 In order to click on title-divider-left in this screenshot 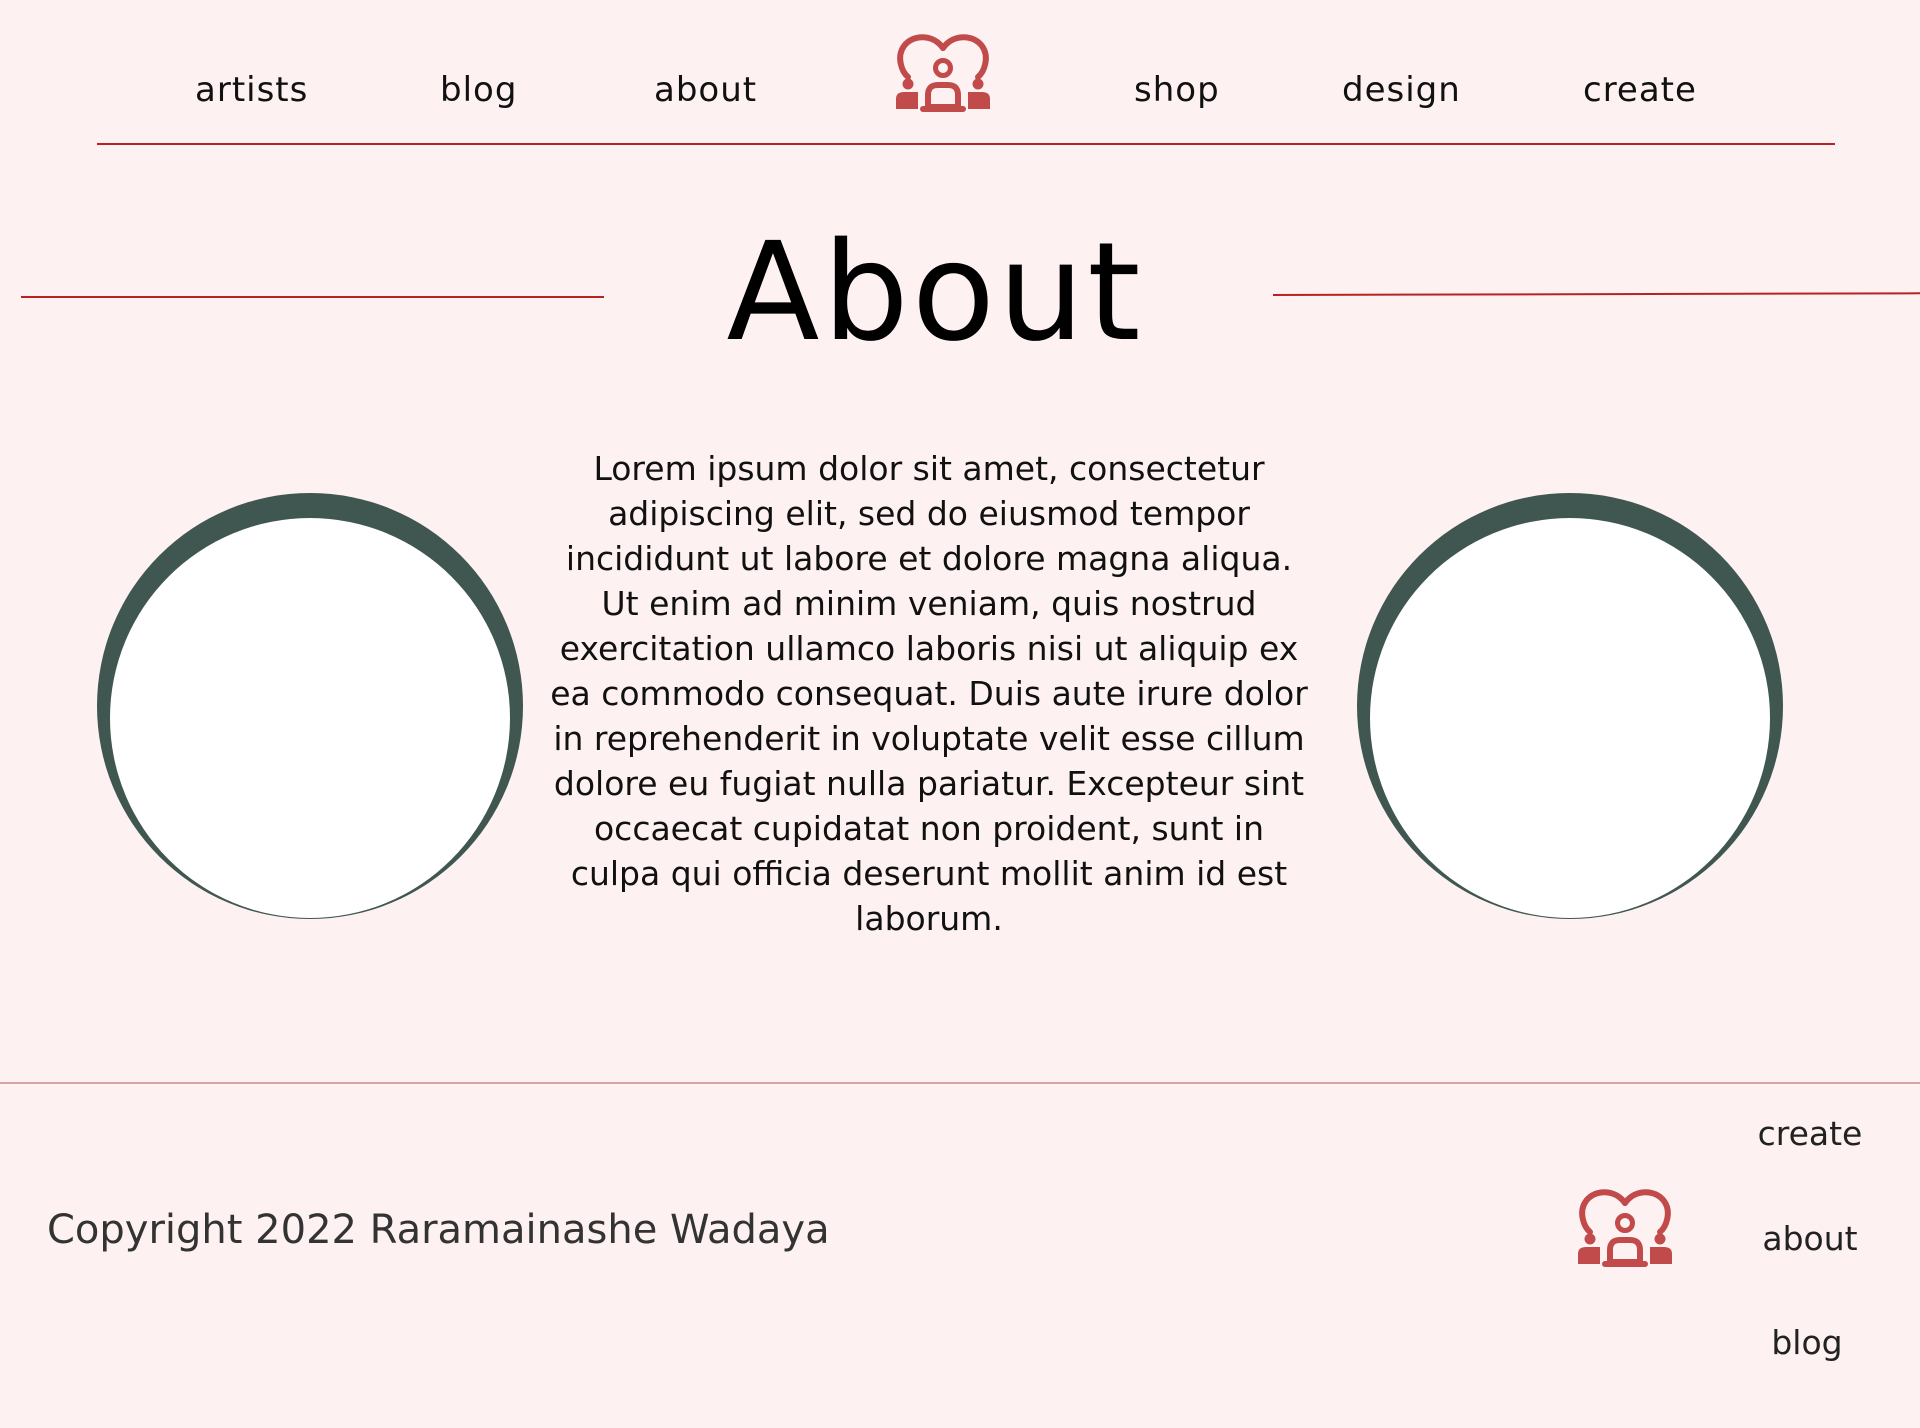, I will do `click(312, 297)`.